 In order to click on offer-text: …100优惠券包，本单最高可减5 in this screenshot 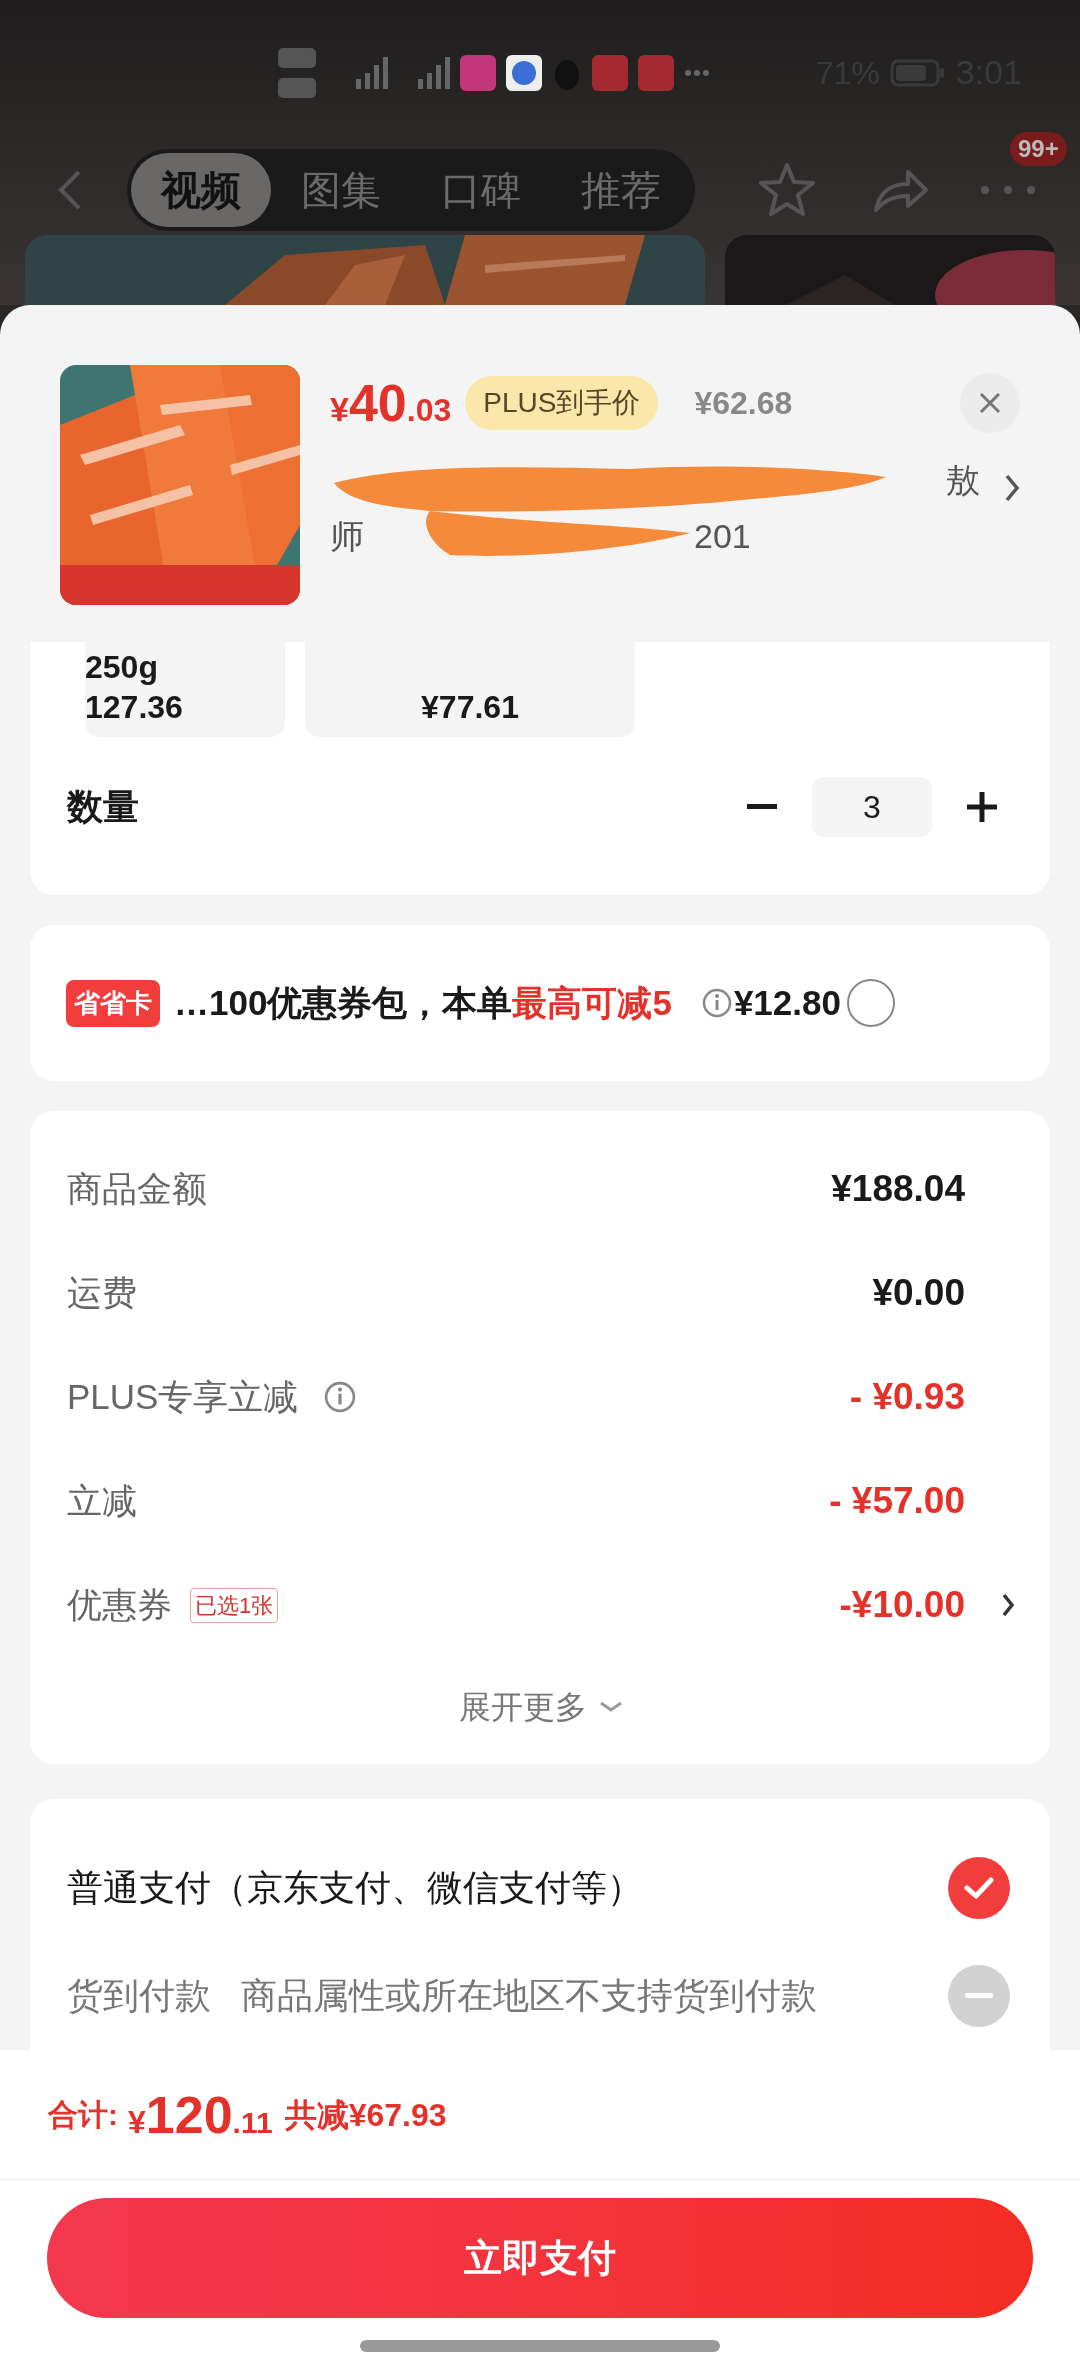, I will do `click(423, 1003)`.